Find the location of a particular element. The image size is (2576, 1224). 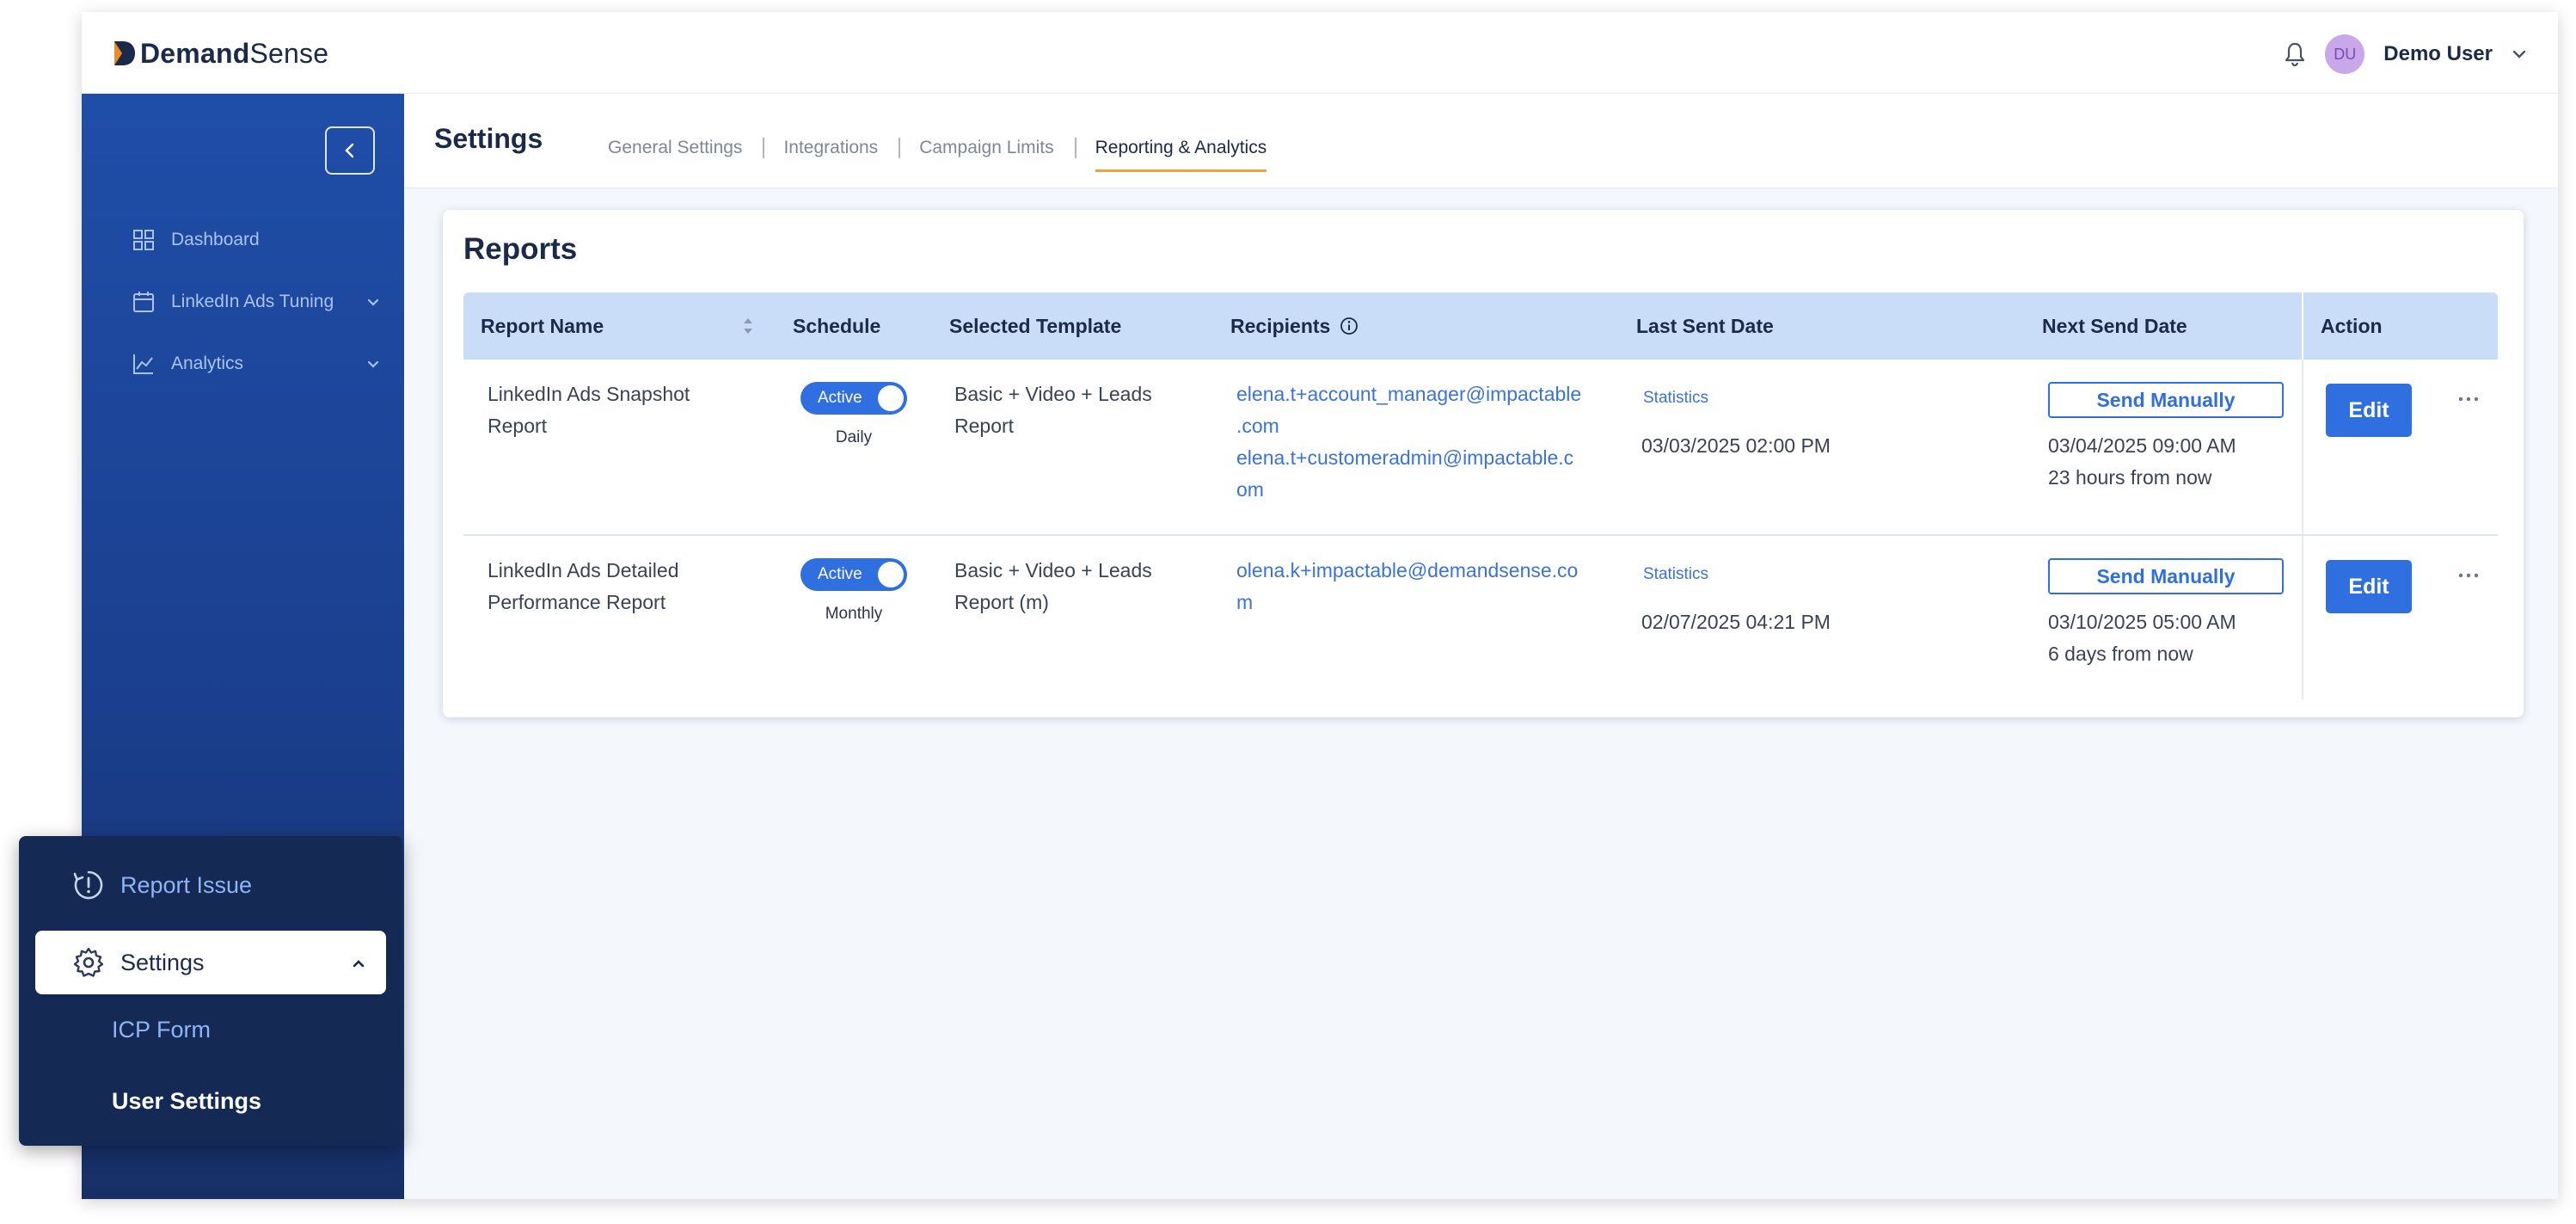

next-send-date: 03/04/2025 09:00 AM 23 hours from now is located at coordinates (2142, 461).